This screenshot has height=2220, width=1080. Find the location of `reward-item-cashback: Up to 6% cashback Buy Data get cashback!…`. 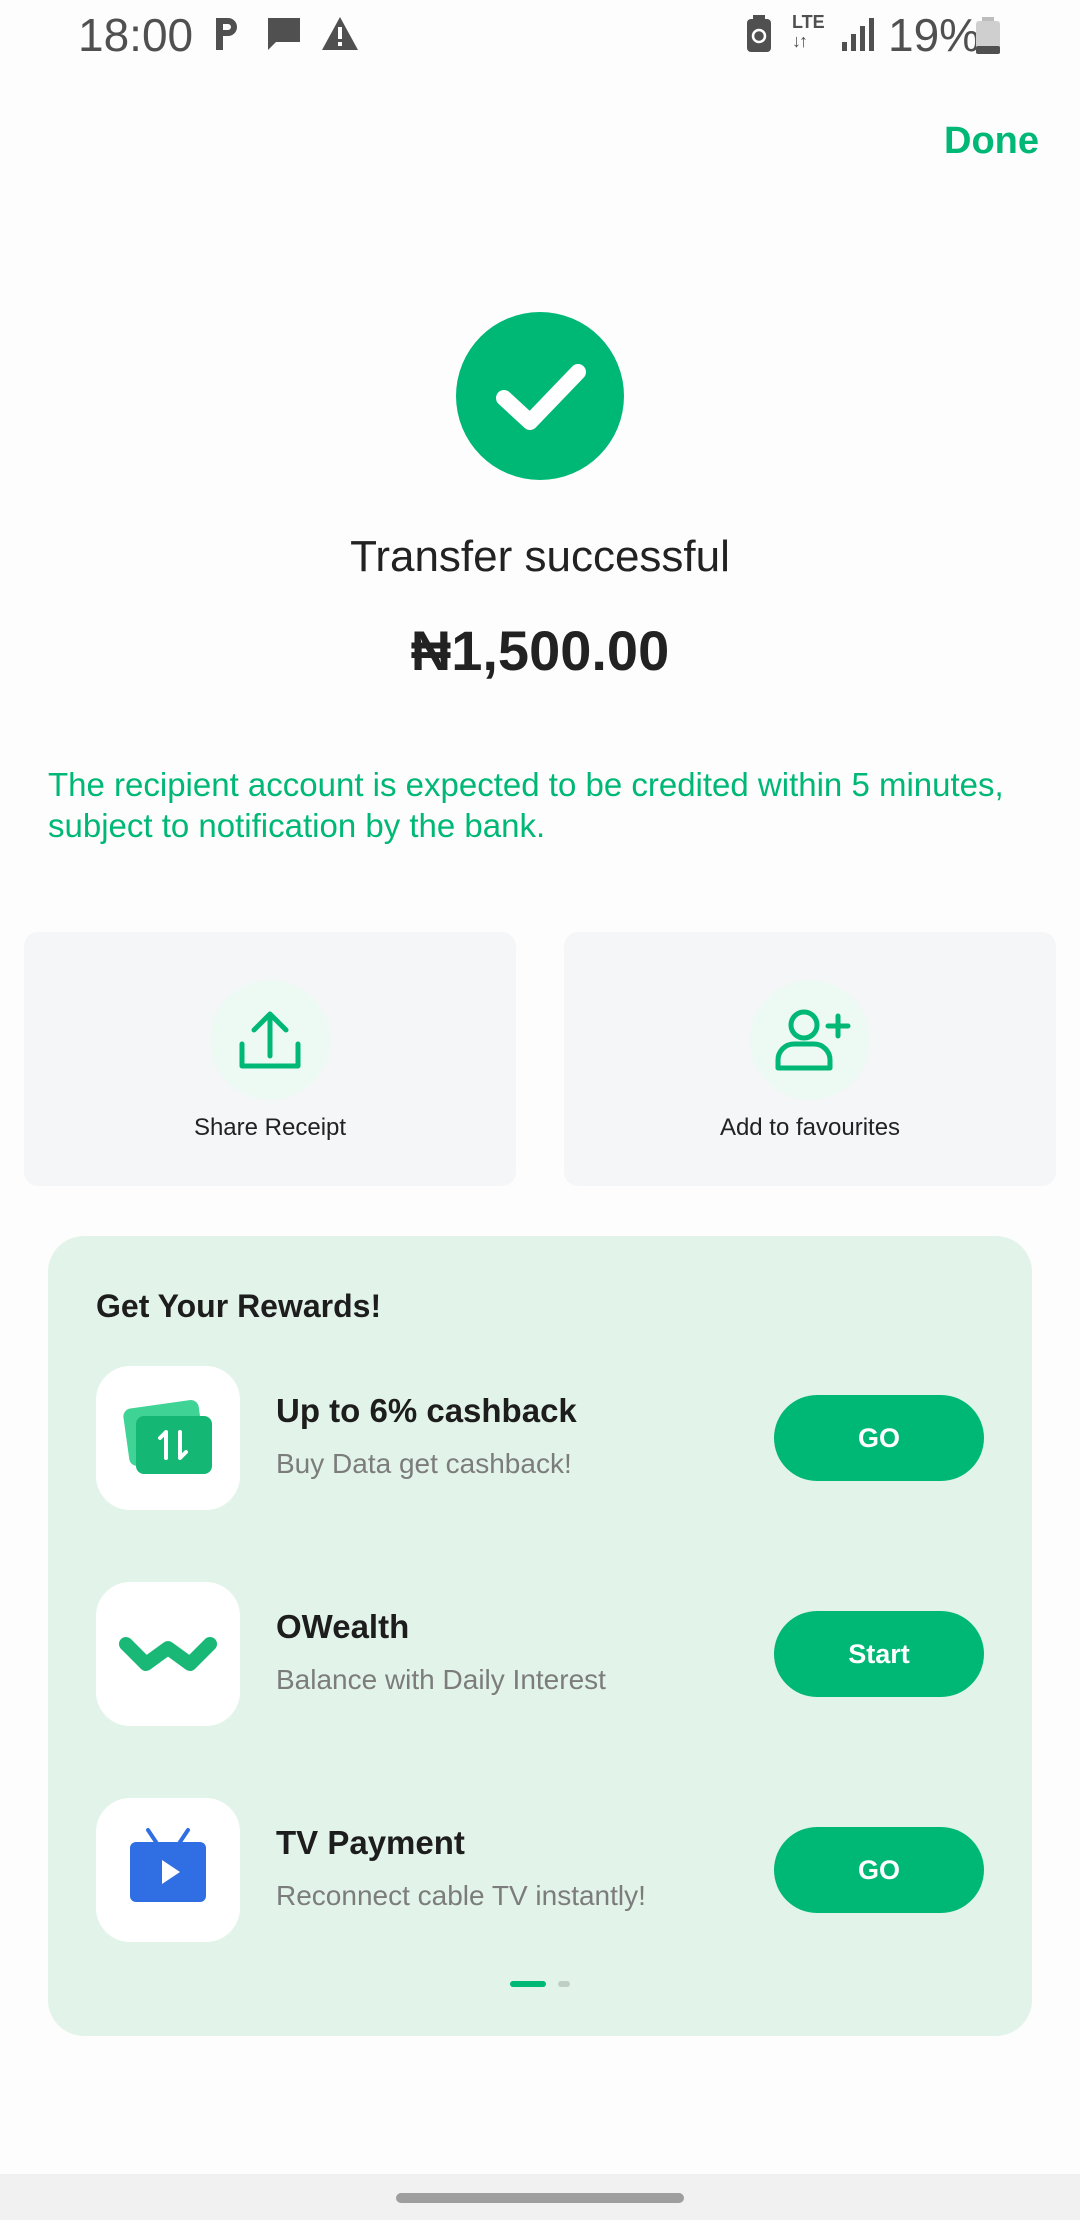

reward-item-cashback: Up to 6% cashback Buy Data get cashback!… is located at coordinates (540, 1438).